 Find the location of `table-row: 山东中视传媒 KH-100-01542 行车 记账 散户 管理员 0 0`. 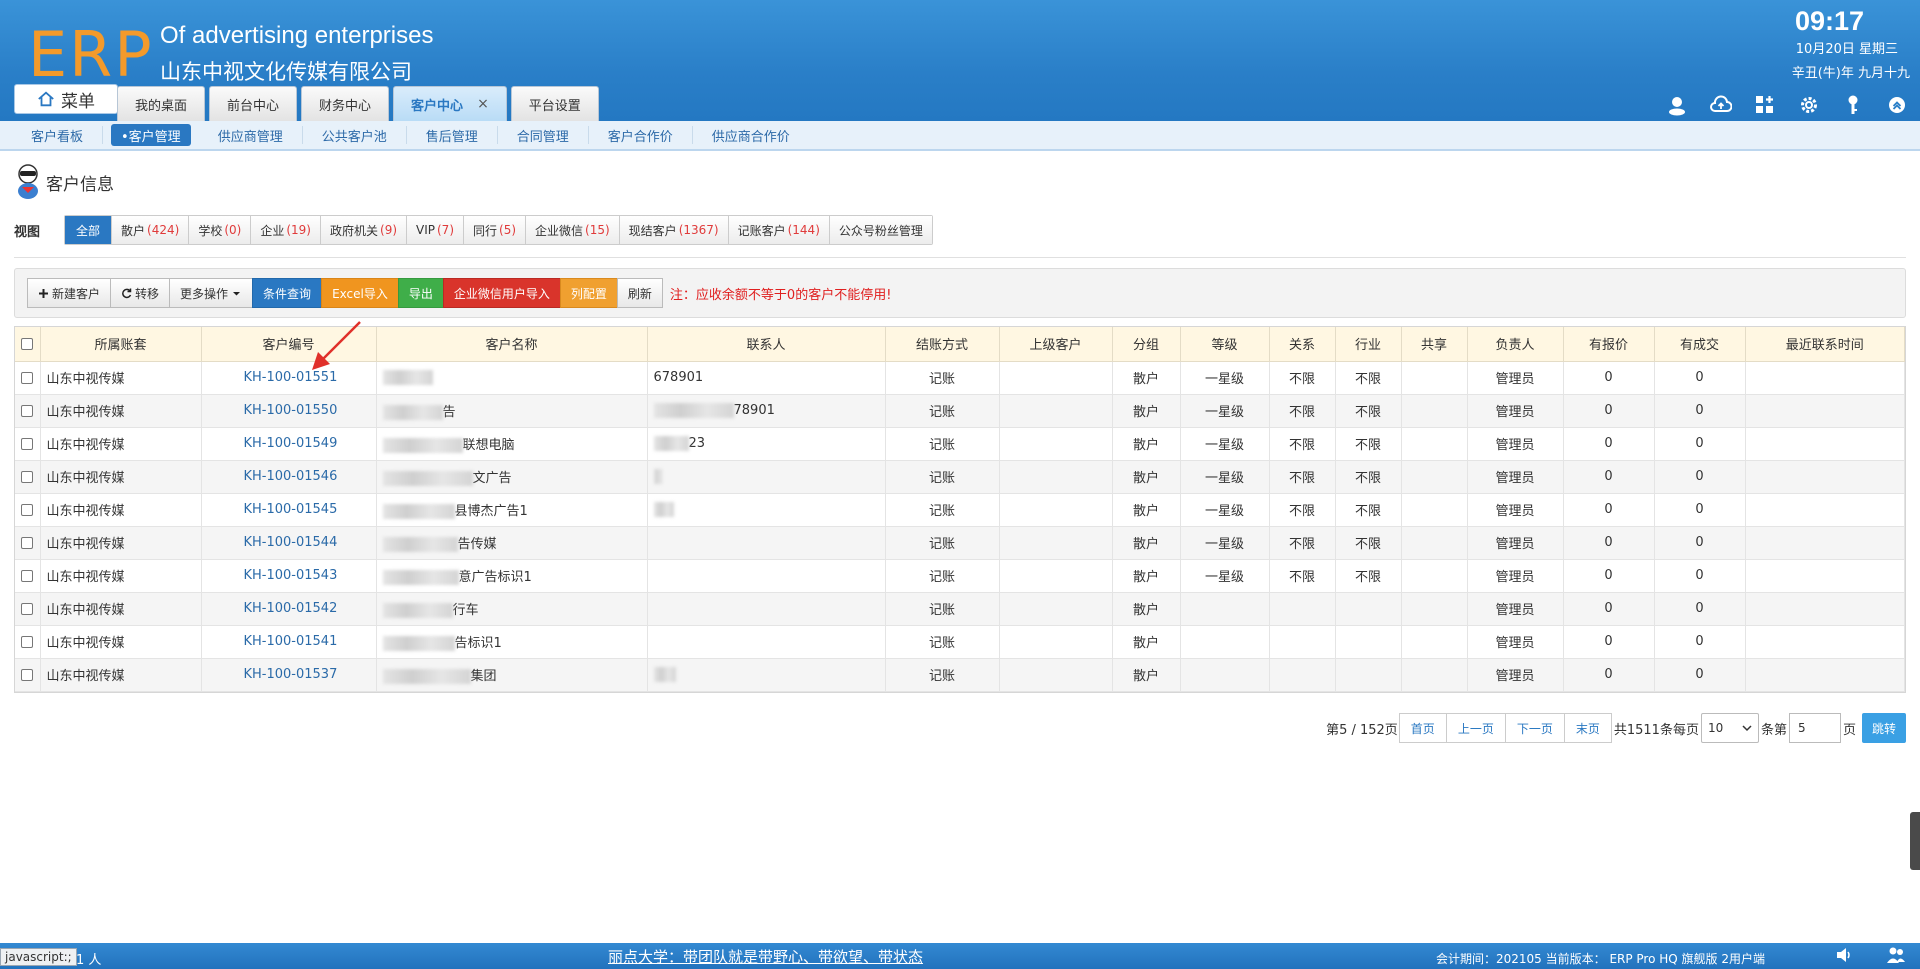

table-row: 山东中视传媒 KH-100-01542 行车 记账 散户 管理员 0 0 is located at coordinates (960, 609).